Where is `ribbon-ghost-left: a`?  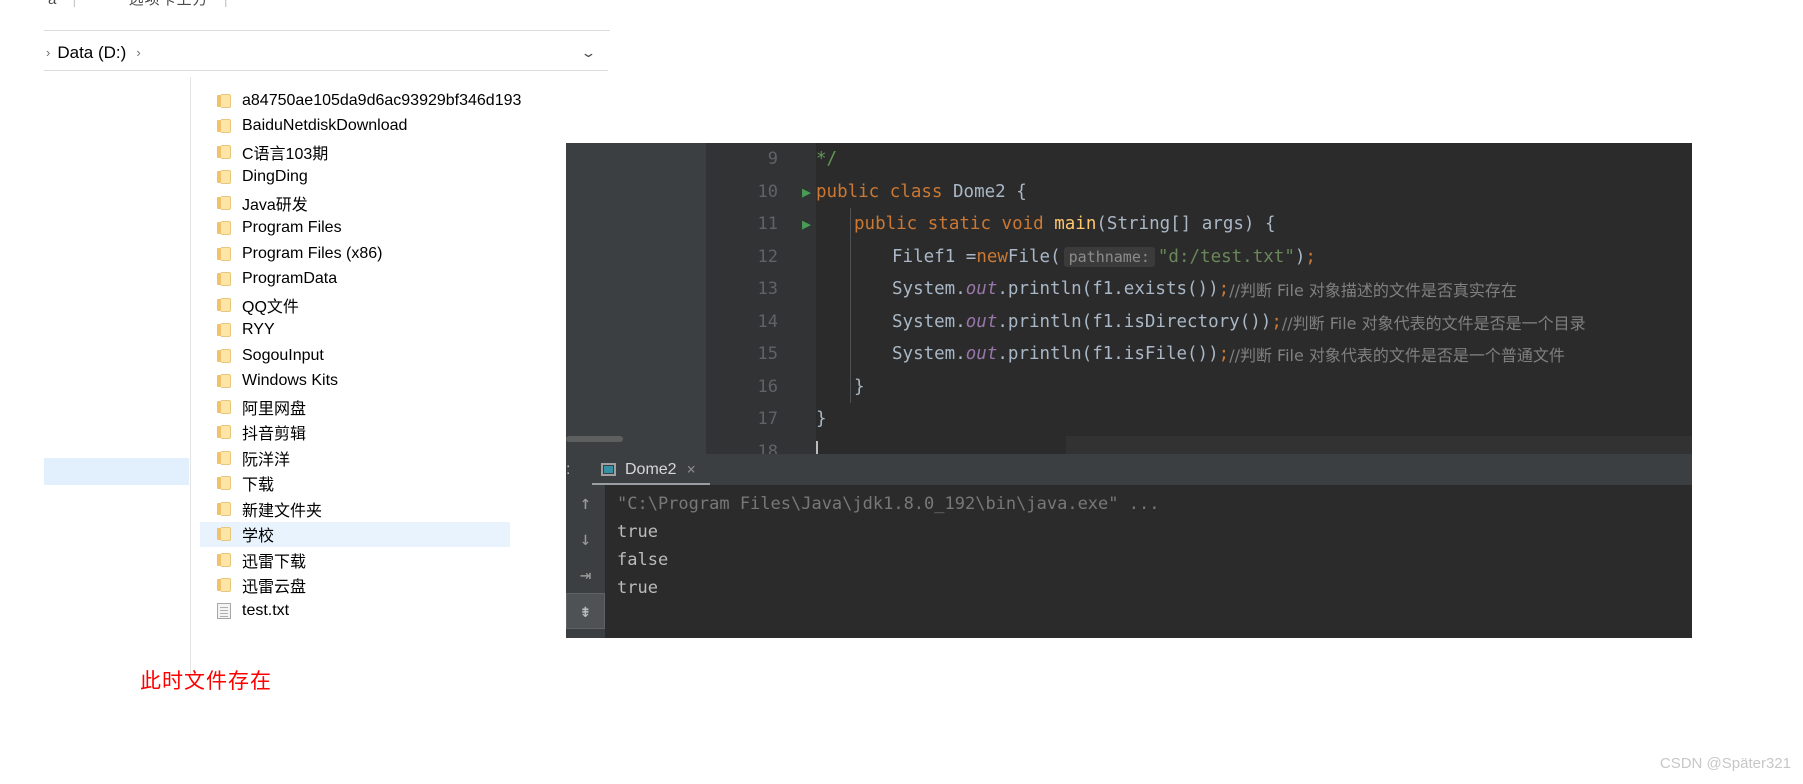 ribbon-ghost-left: a is located at coordinates (52, 4).